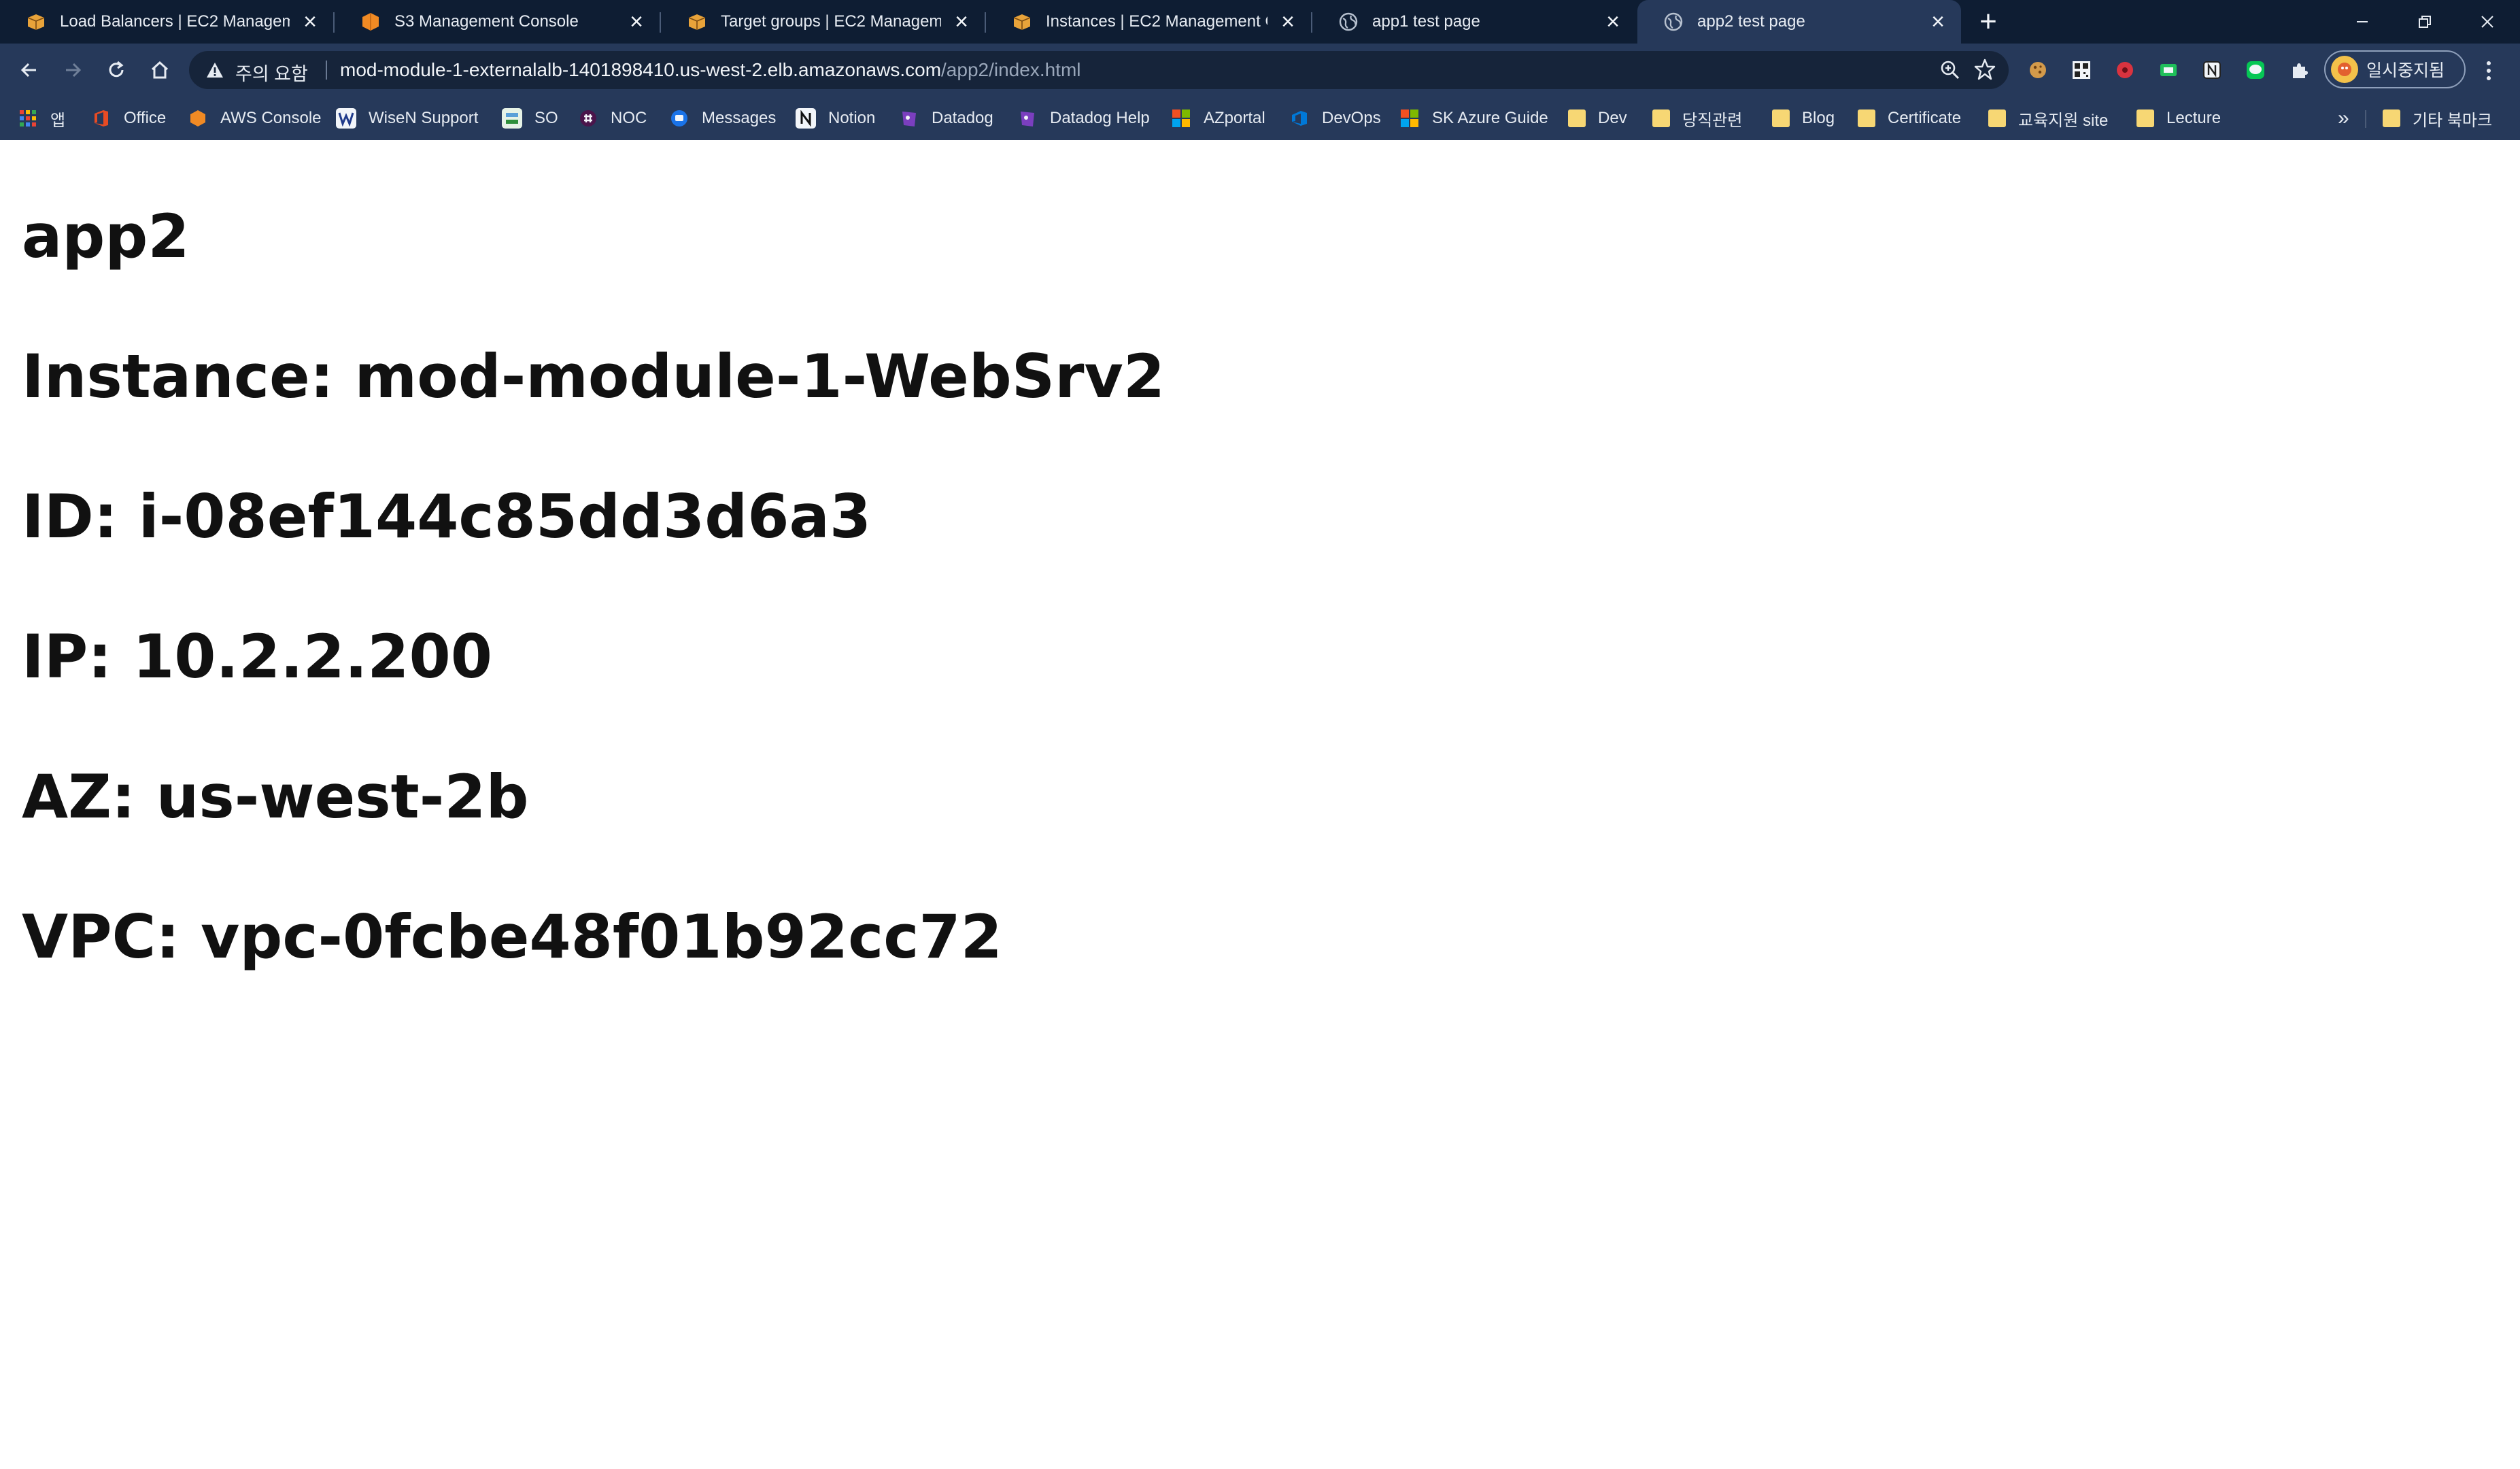 The image size is (2520, 1469). What do you see at coordinates (530, 118) in the screenshot?
I see `bookmark-so: SO` at bounding box center [530, 118].